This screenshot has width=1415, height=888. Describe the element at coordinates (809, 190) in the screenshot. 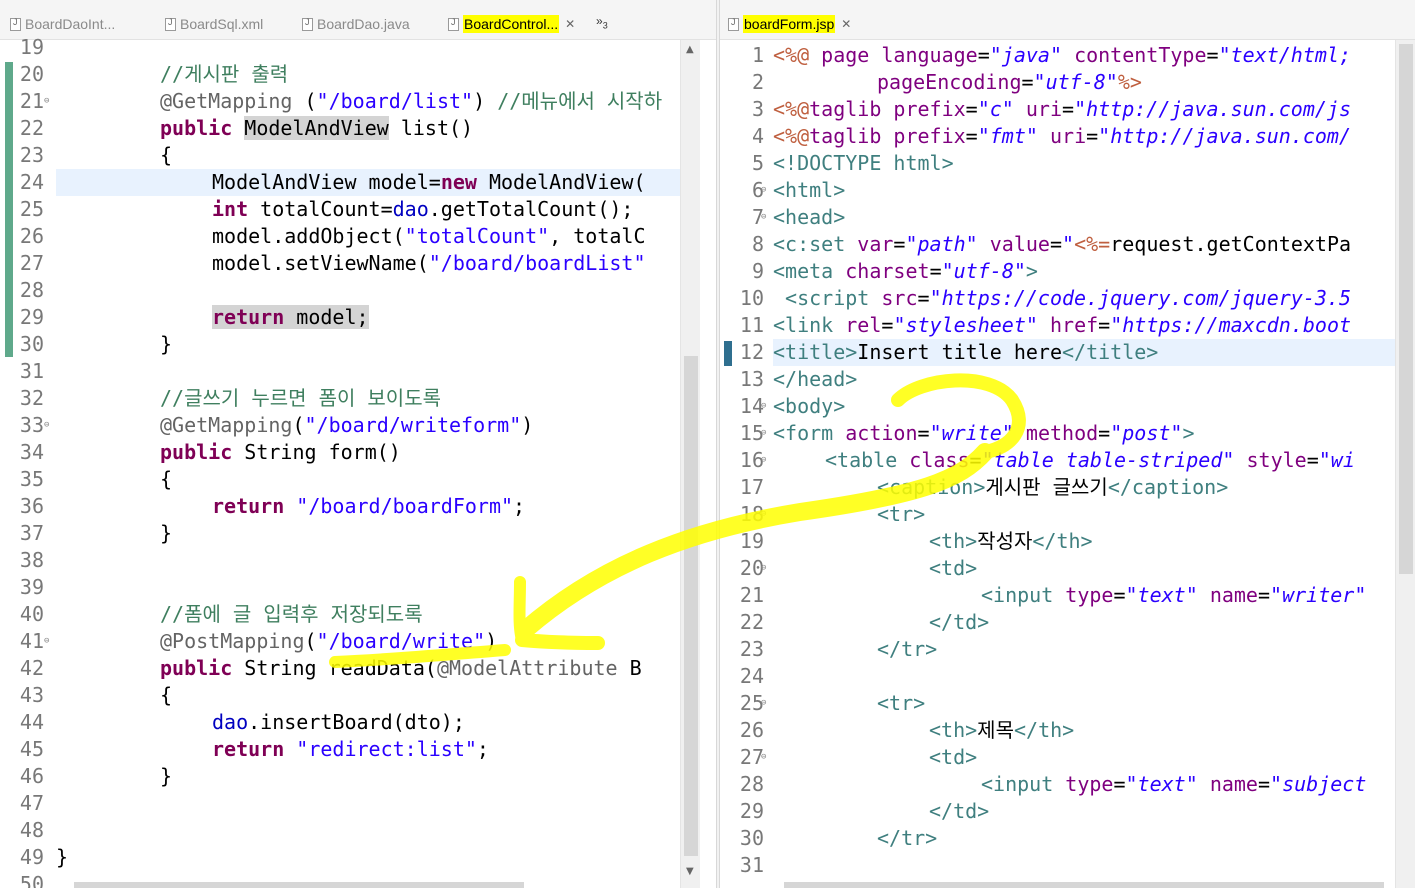

I see `code-text: <html>` at that location.